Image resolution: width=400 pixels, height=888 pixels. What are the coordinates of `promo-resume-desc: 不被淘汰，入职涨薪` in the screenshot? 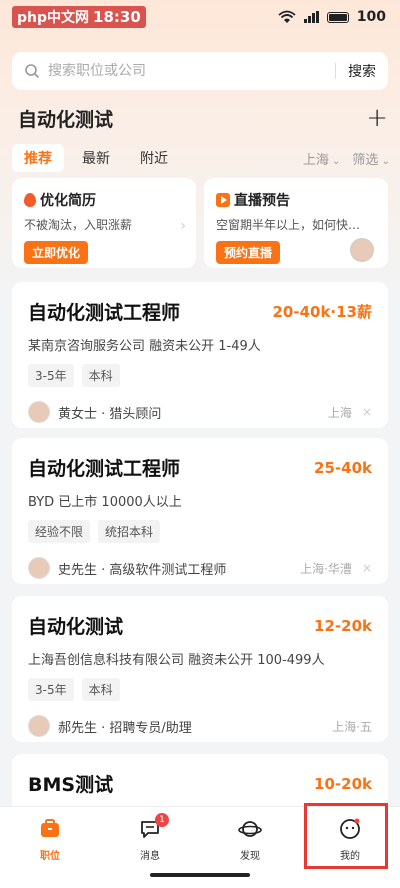 It's located at (78, 225).